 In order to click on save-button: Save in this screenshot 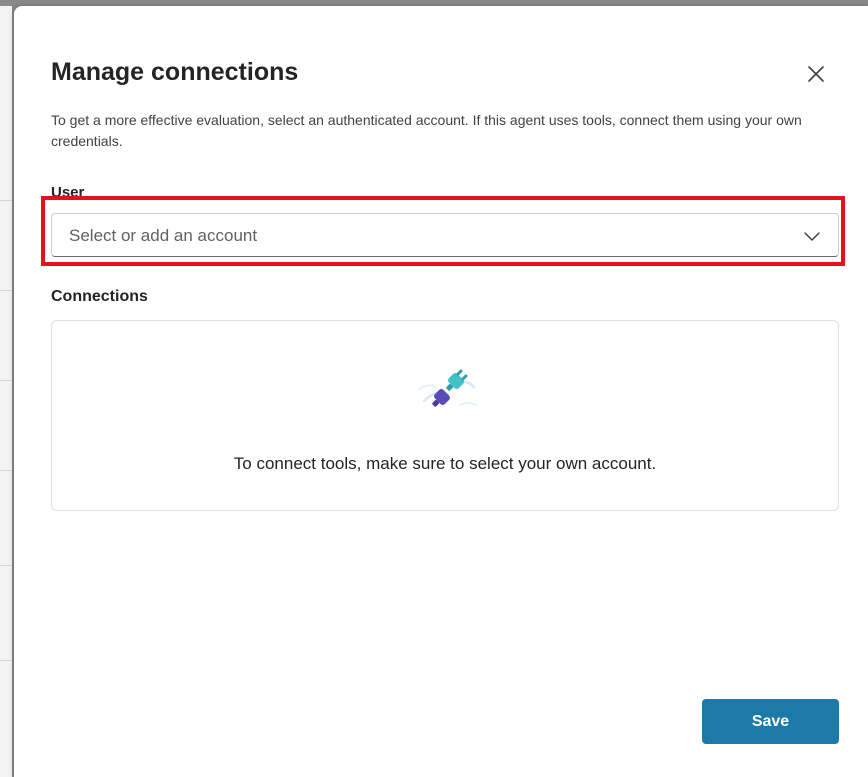, I will do `click(770, 721)`.